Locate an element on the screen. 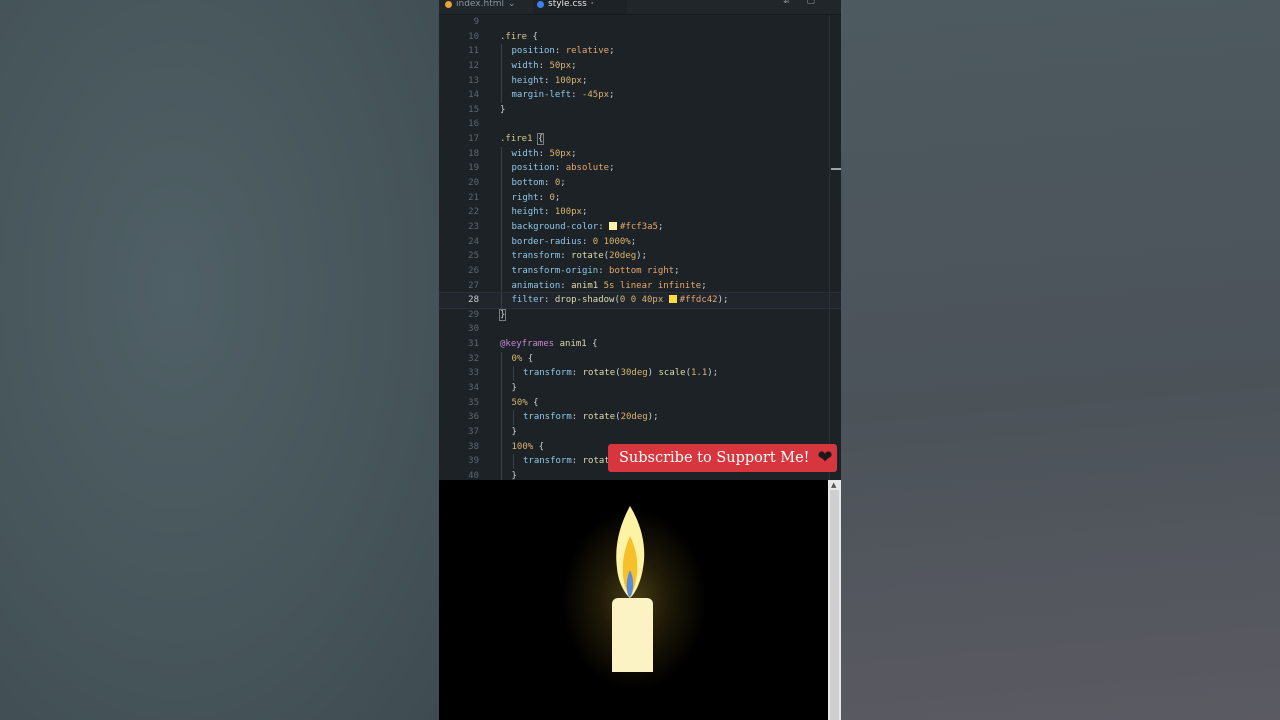 The height and width of the screenshot is (720, 1280). code-line: 32 0% { is located at coordinates (640, 359).